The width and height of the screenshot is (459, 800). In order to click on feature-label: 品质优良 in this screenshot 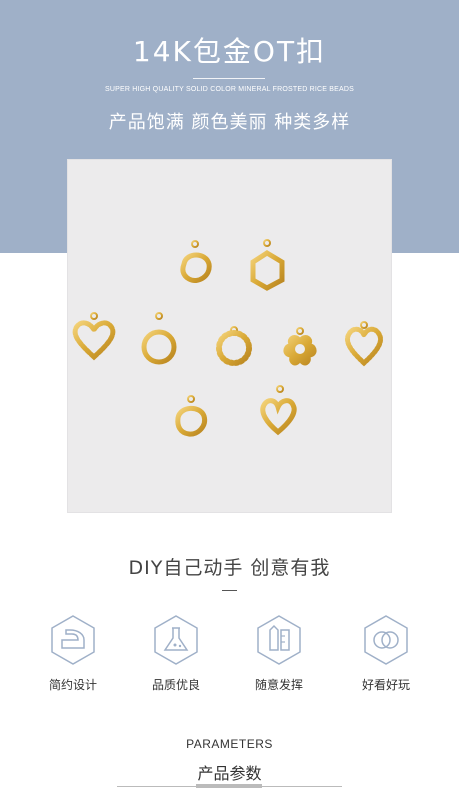, I will do `click(175, 685)`.